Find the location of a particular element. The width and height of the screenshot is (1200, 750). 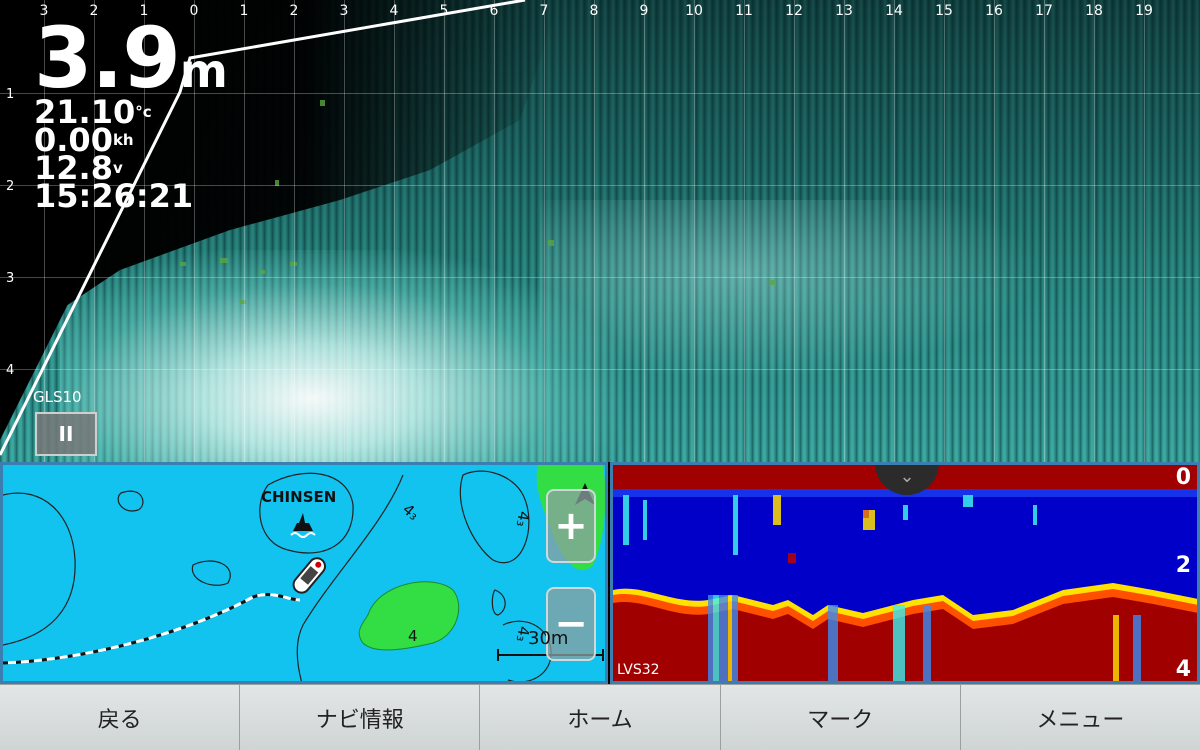

speed-unit: kh is located at coordinates (123, 140).